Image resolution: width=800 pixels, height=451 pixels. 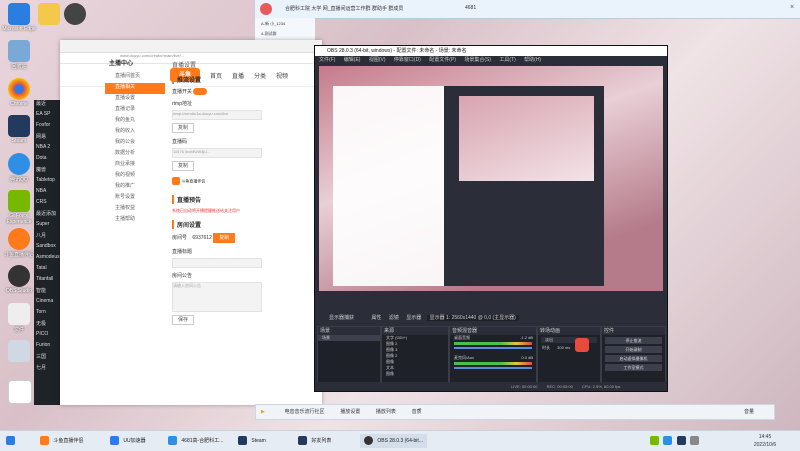 What do you see at coordinates (217, 183) in the screenshot?
I see `douyu-assistant-banner: 斗鱼直播伴侣` at bounding box center [217, 183].